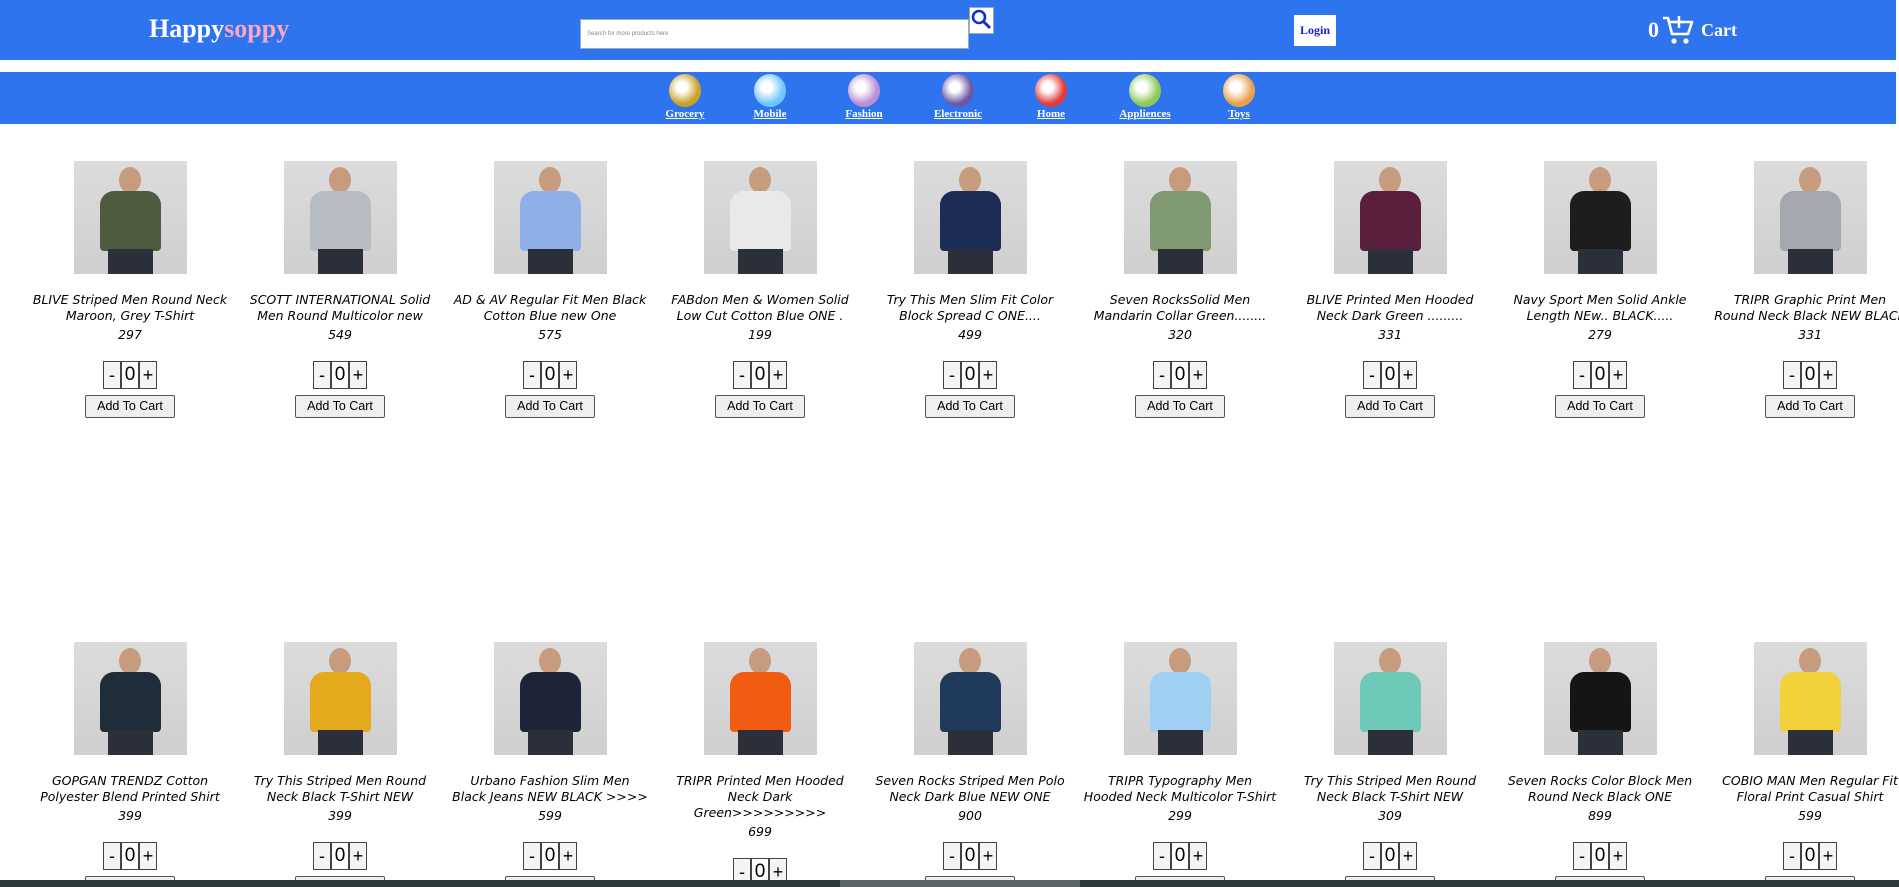 This screenshot has width=1899, height=887. Describe the element at coordinates (958, 97) in the screenshot. I see `category-electronic: Electronic` at that location.